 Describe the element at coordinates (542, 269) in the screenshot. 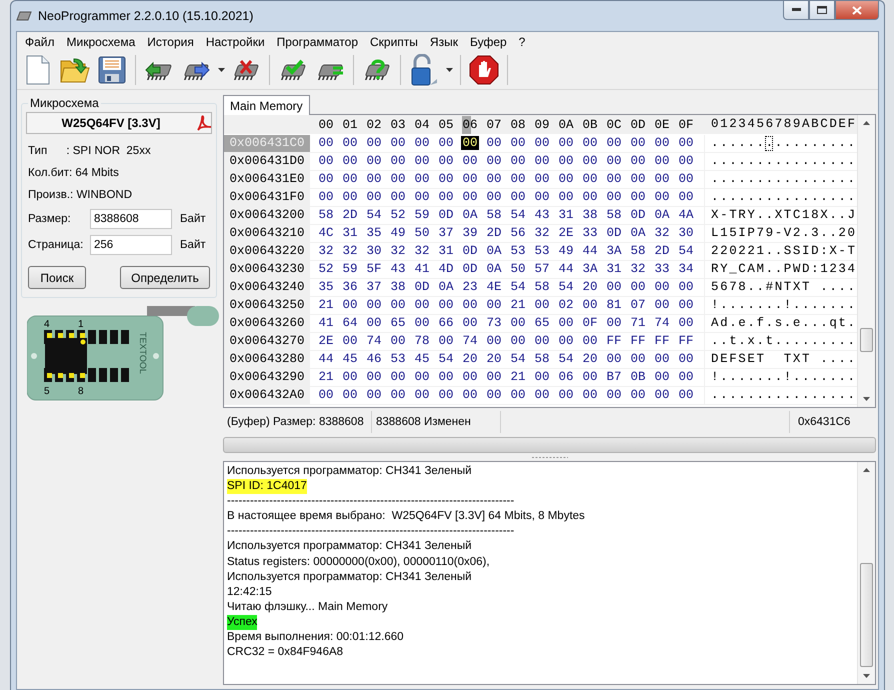

I see `hex-cell: 57` at that location.